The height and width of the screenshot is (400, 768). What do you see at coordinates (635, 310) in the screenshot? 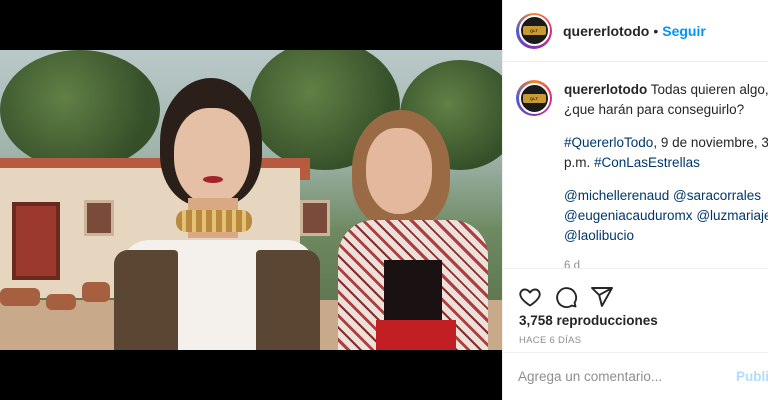
I see `post-actions: 3,758 reproducciones HACE 6 DÍAS` at bounding box center [635, 310].